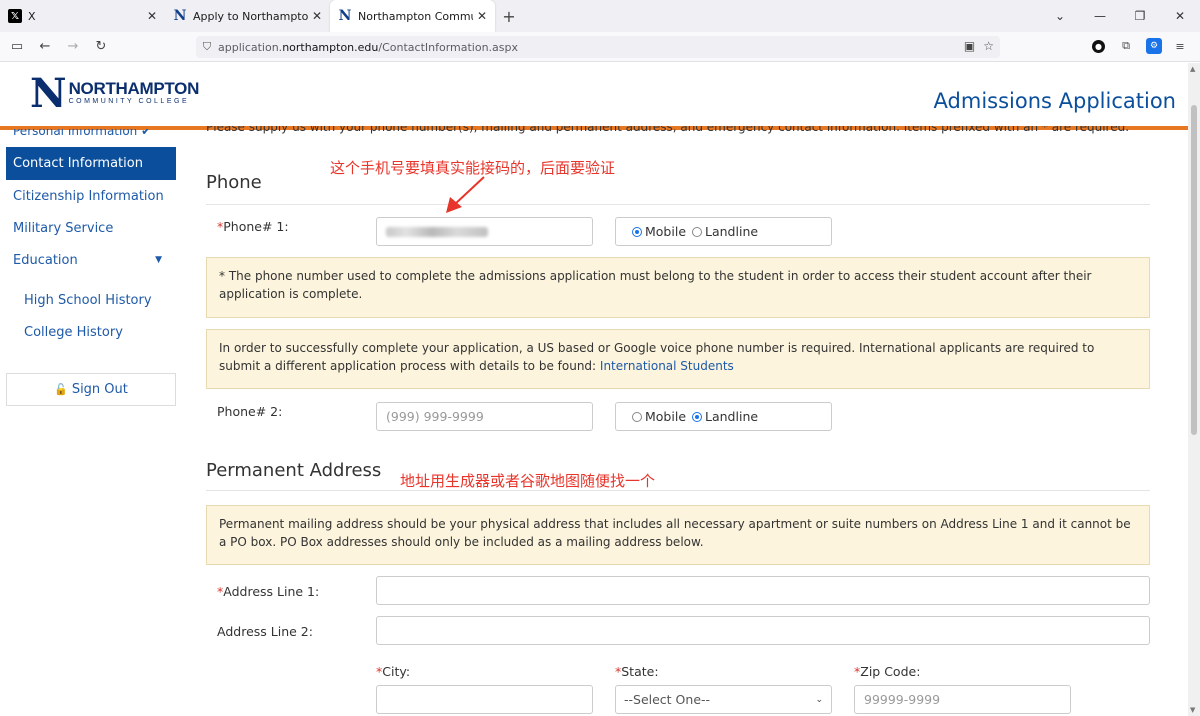 The width and height of the screenshot is (1200, 716). I want to click on phone2-landline-radio: Landline, so click(725, 416).